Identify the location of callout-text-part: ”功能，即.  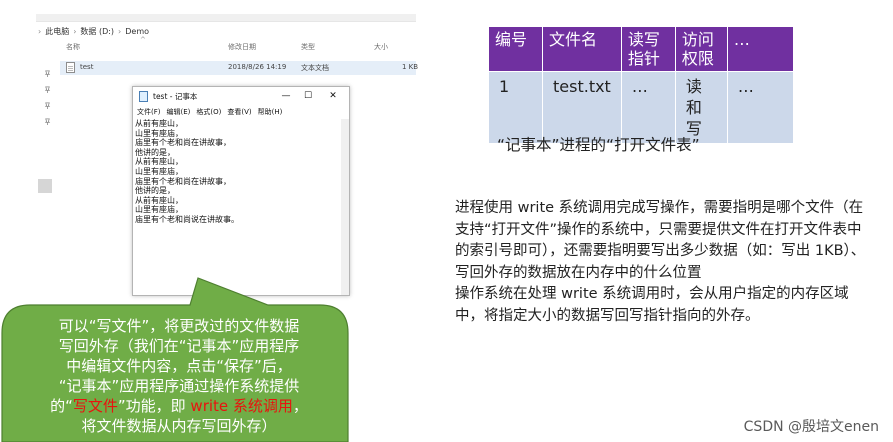
(154, 406).